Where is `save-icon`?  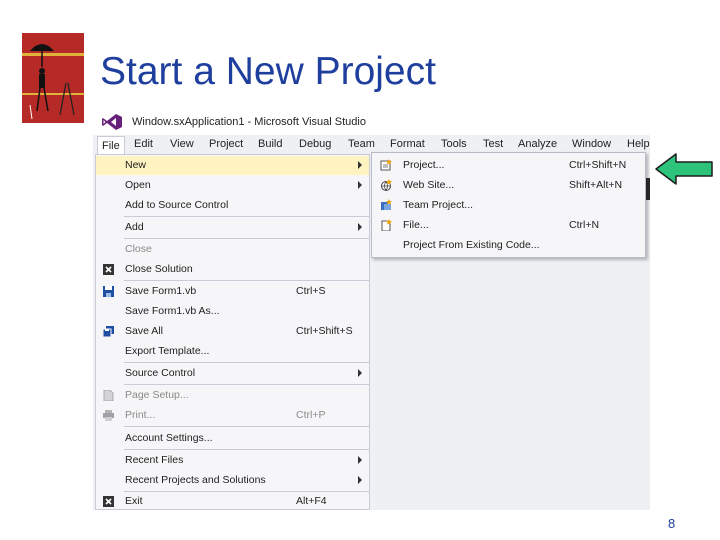
save-icon is located at coordinates (108, 291).